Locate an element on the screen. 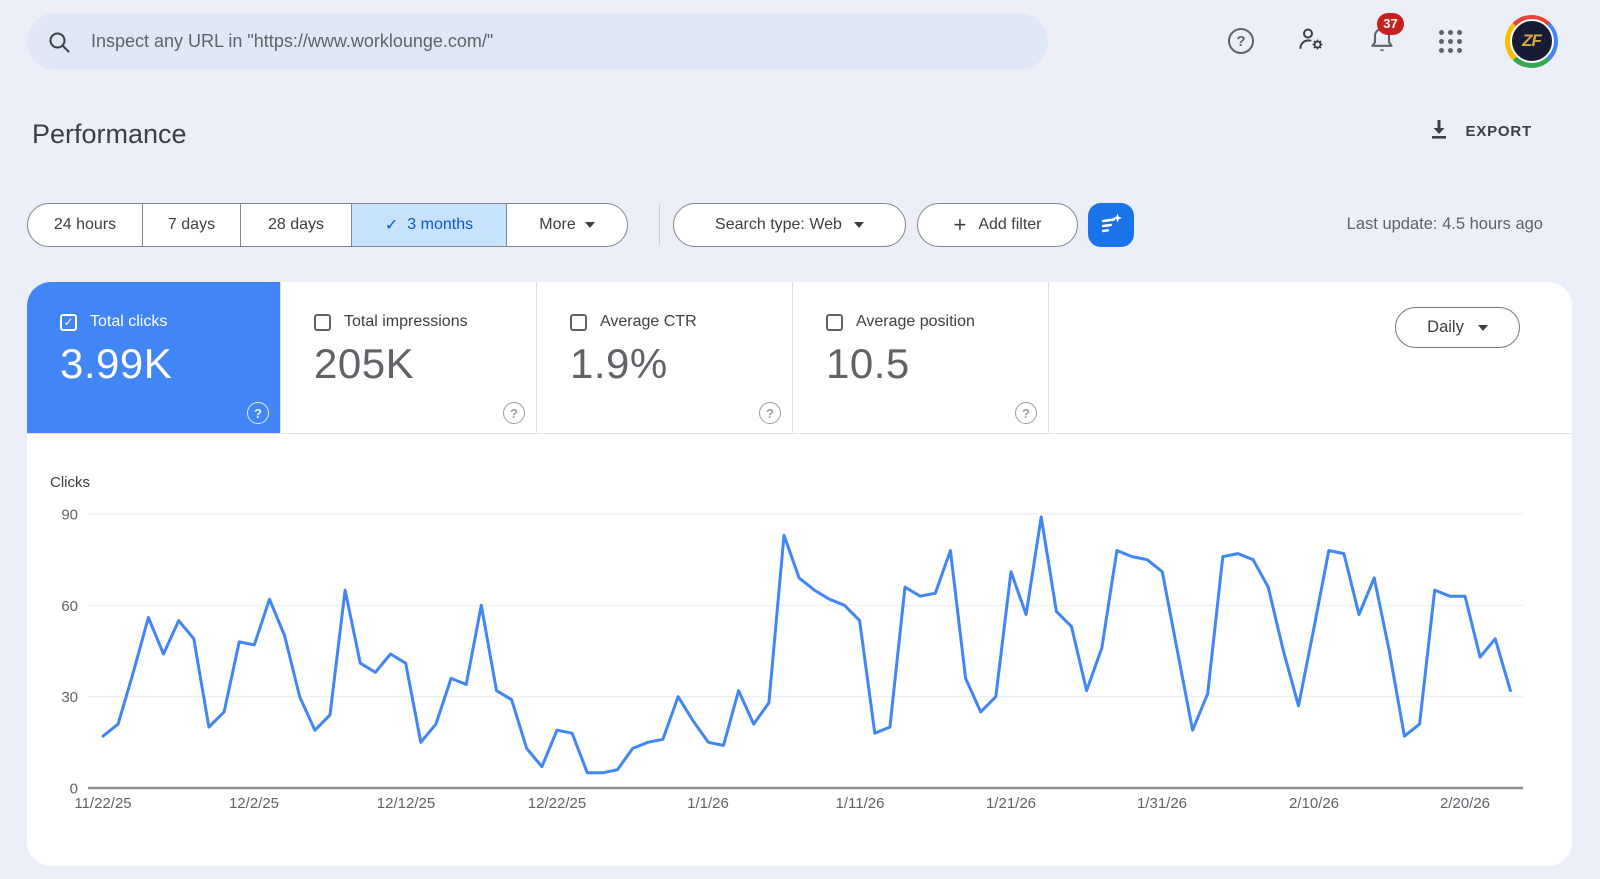 The image size is (1600, 879). x-tick: 12/2/25 is located at coordinates (254, 803).